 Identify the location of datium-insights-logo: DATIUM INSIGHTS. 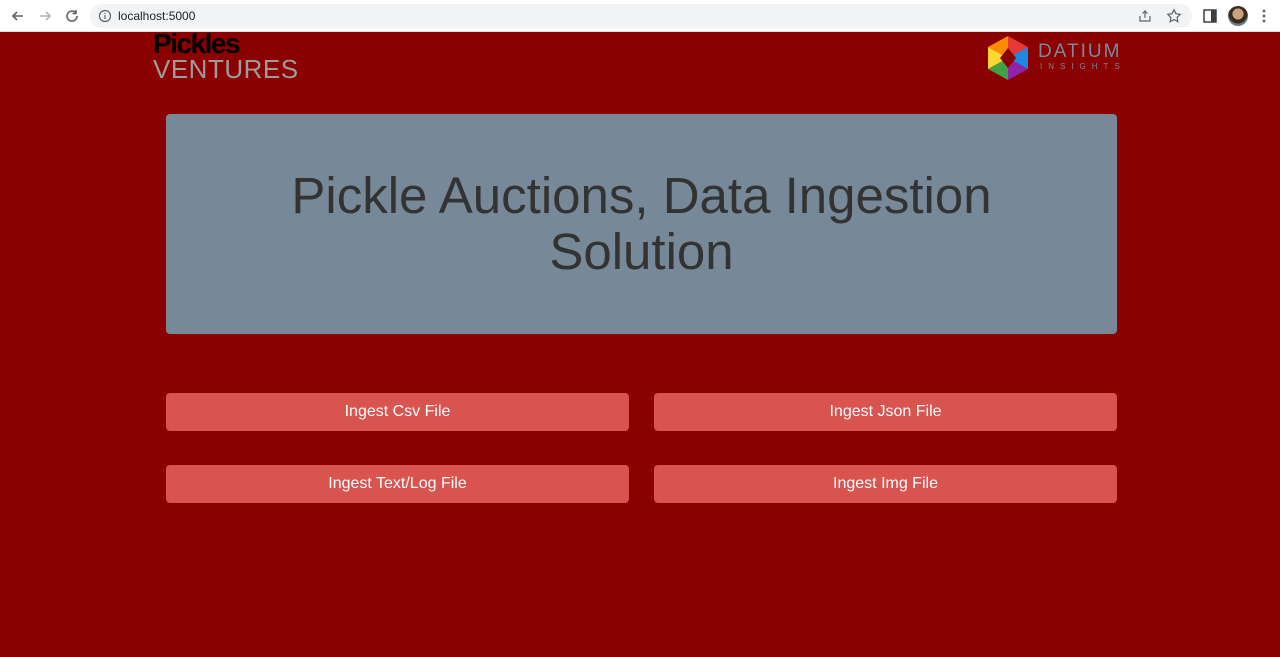
(1059, 58).